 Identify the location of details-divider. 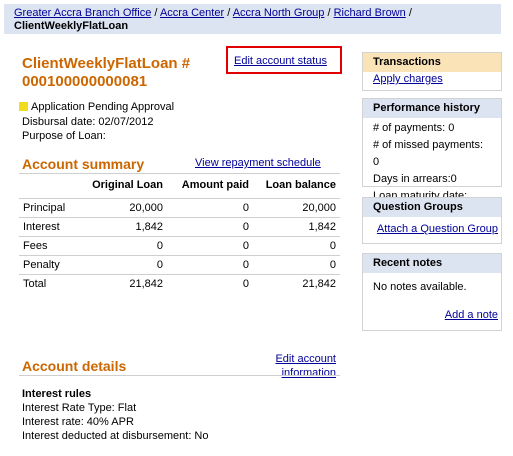
(179, 375).